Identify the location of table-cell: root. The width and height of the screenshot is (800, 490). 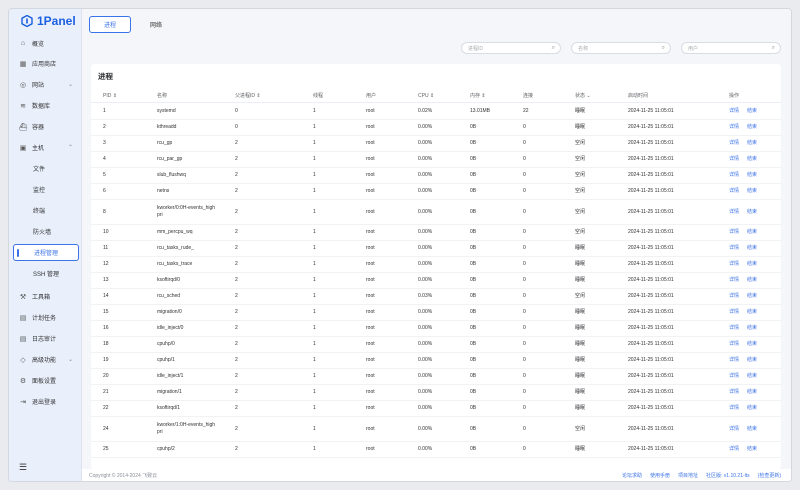
(370, 232).